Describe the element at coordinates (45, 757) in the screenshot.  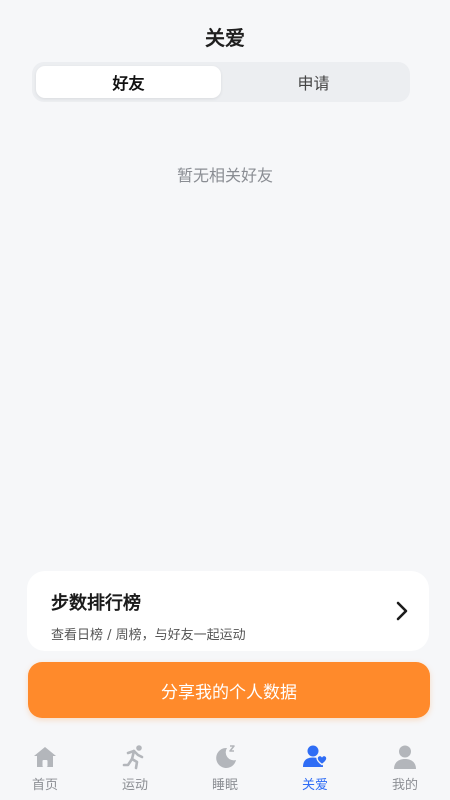
I see `home-icon` at that location.